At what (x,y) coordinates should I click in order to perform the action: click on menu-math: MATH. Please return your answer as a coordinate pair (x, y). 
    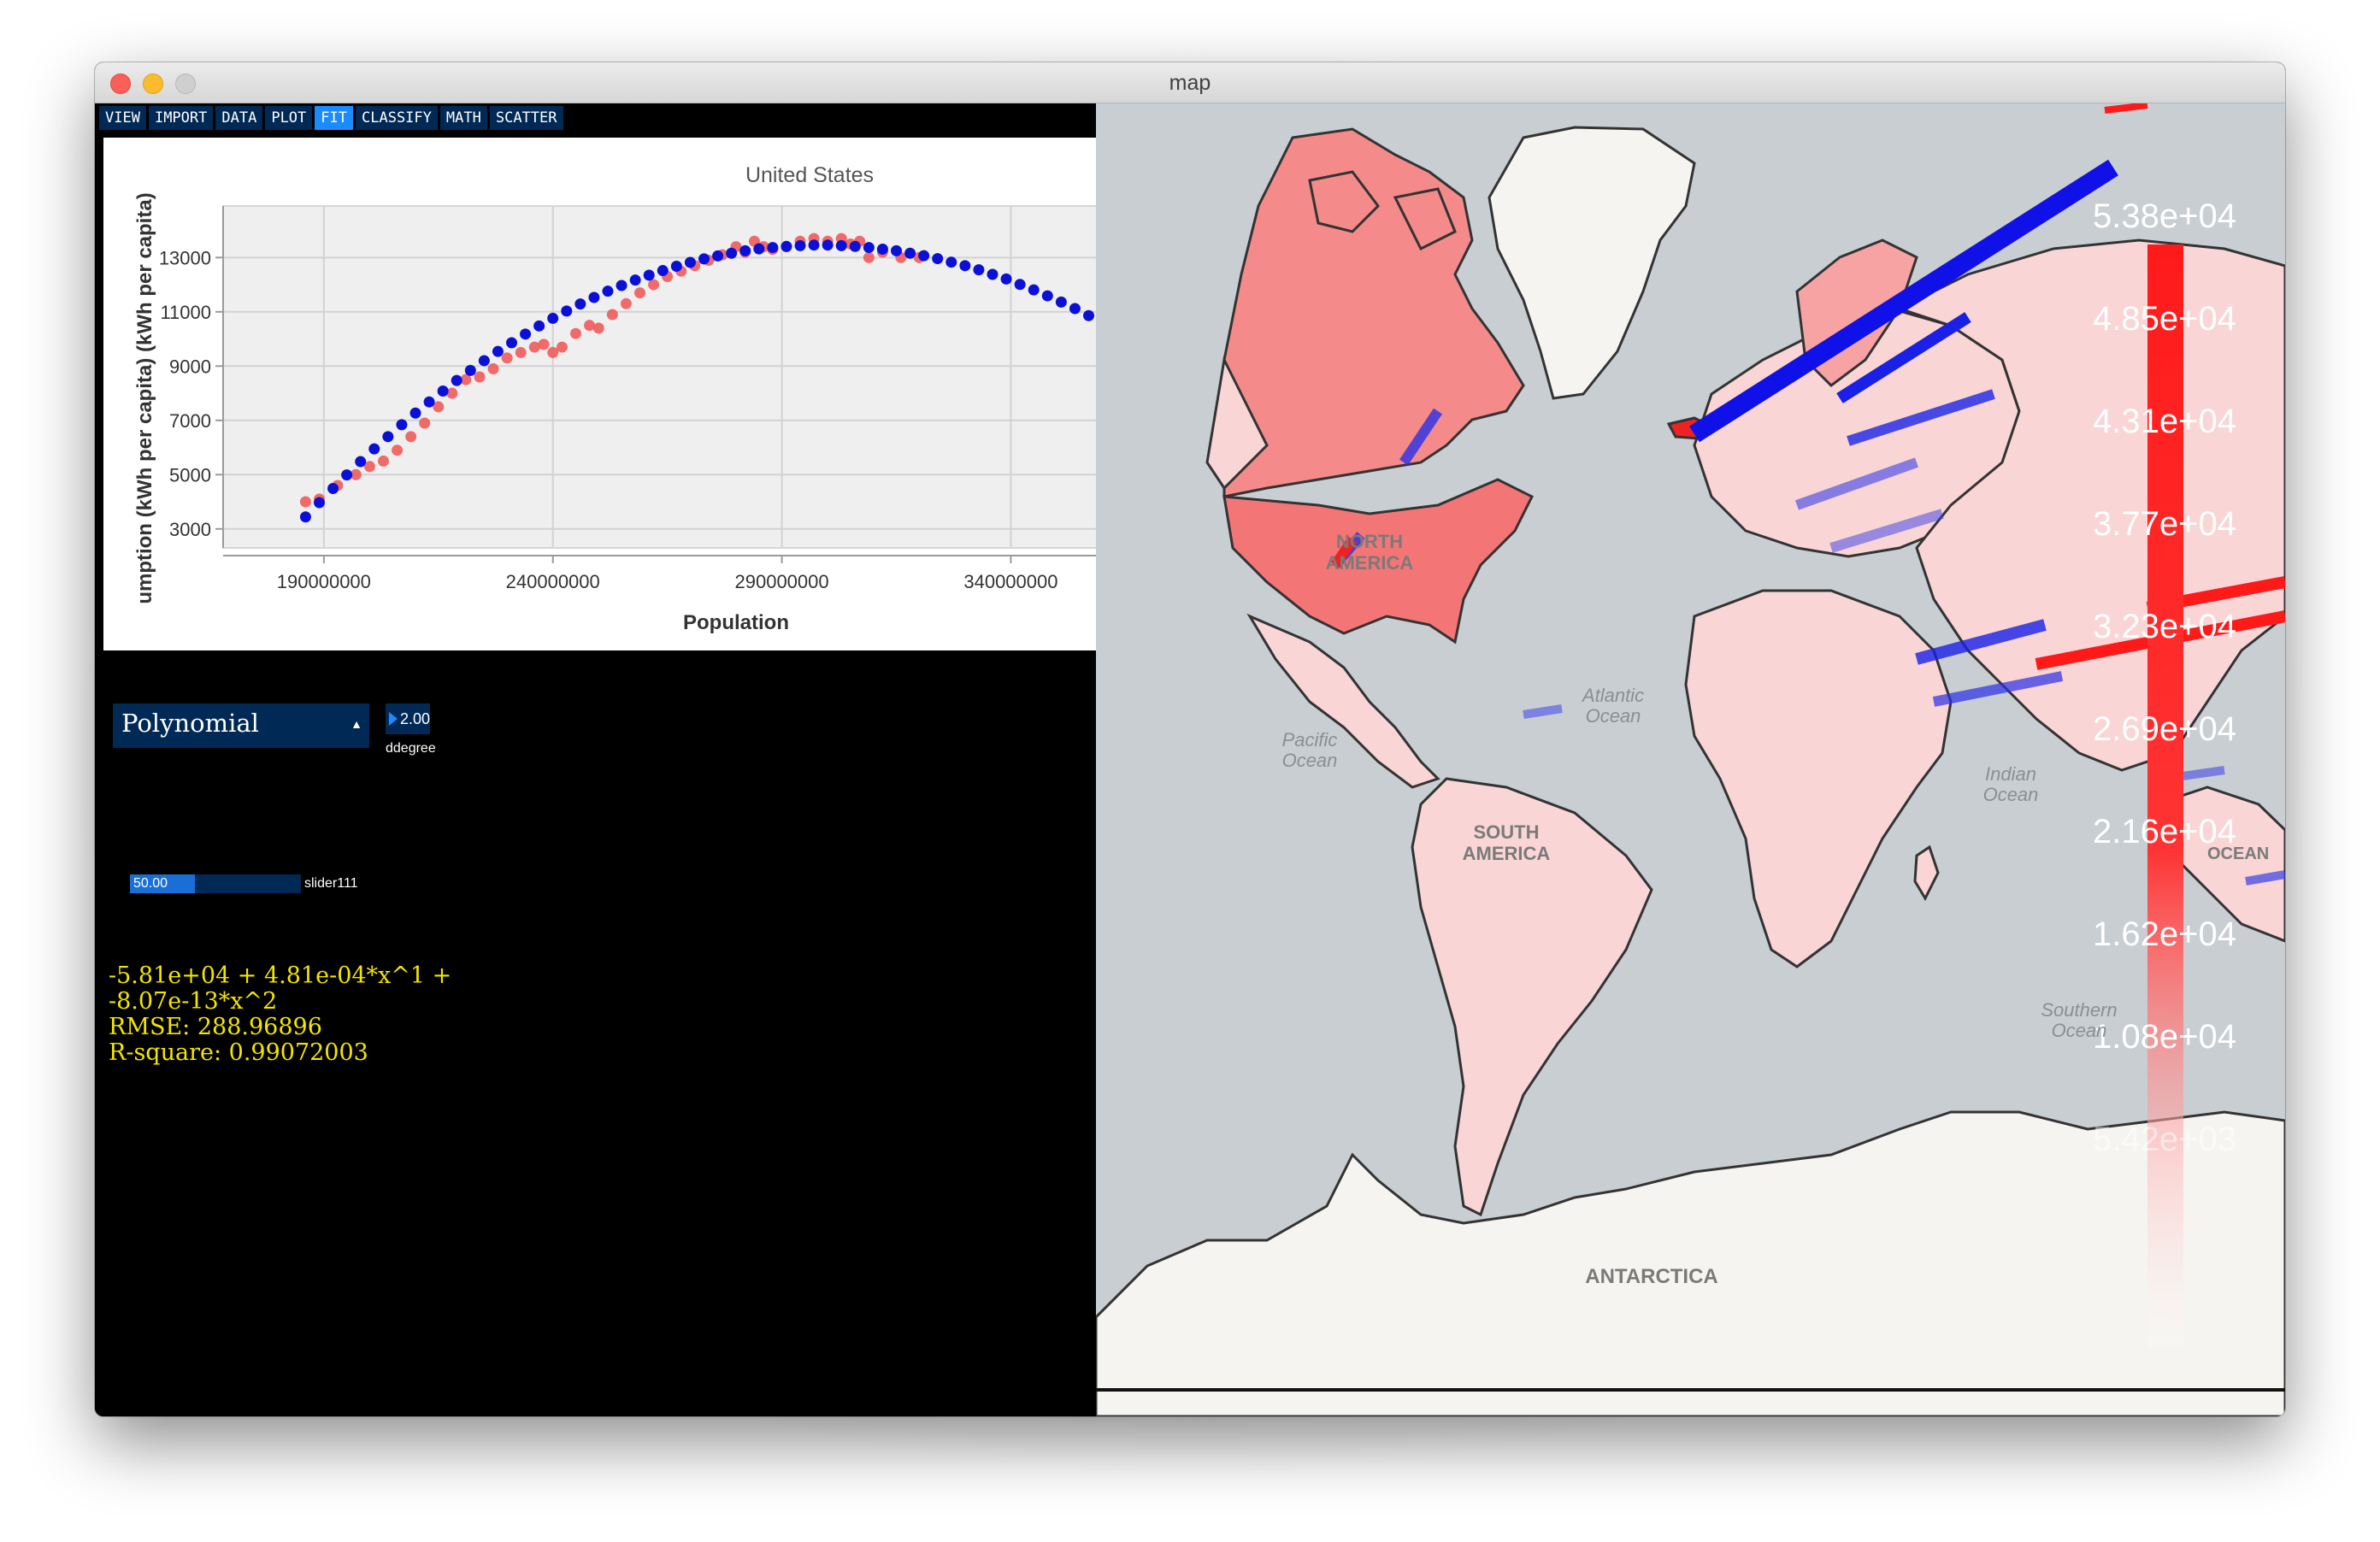
    Looking at the image, I should click on (463, 118).